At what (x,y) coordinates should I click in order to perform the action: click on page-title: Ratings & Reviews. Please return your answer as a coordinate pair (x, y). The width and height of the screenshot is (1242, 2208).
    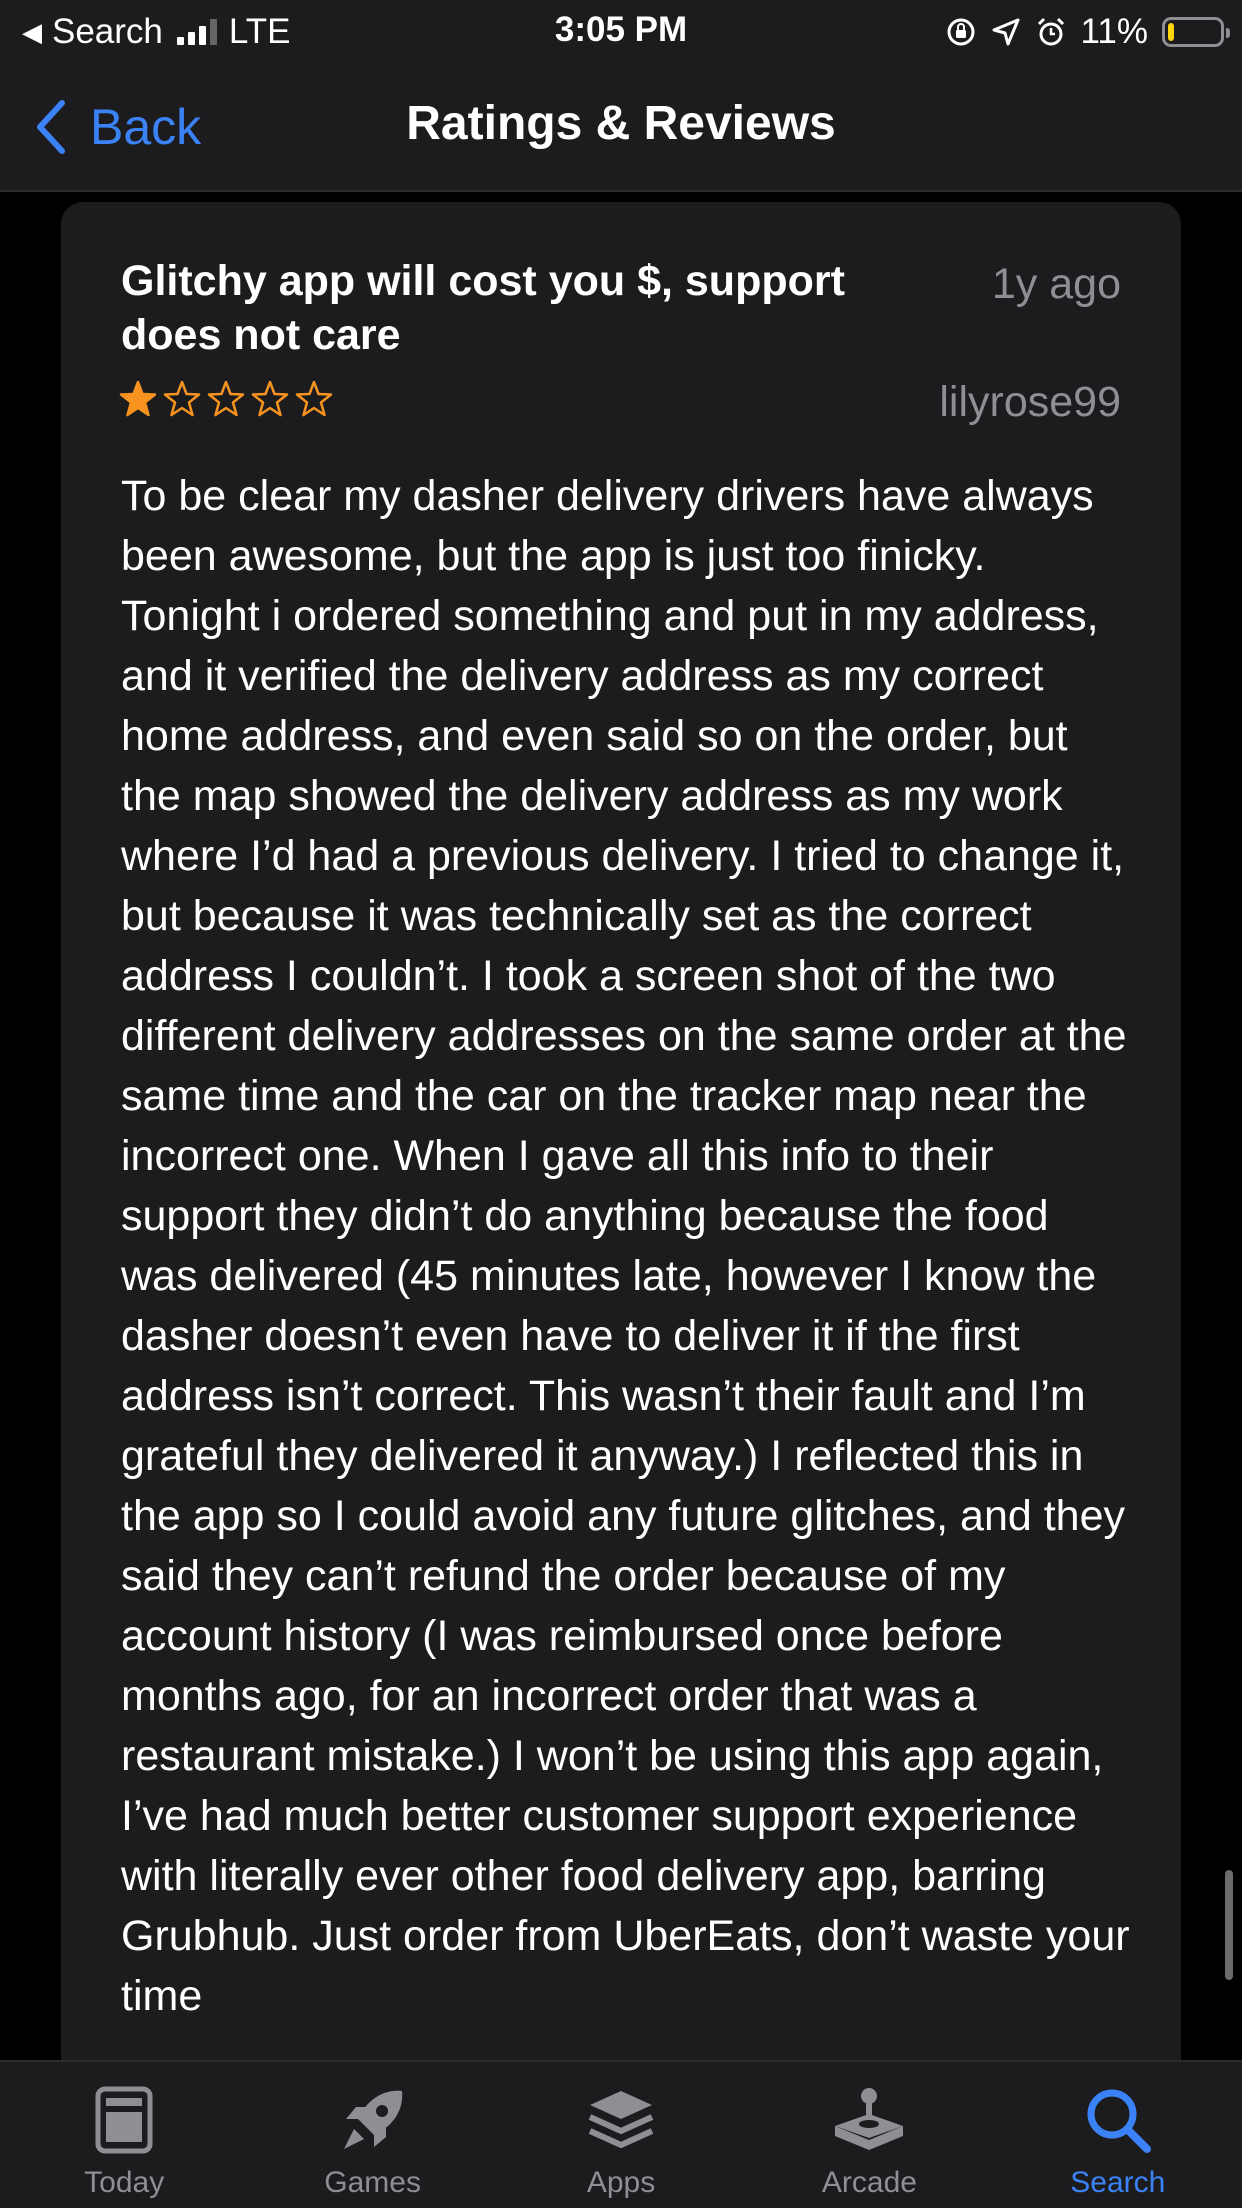
    Looking at the image, I should click on (621, 123).